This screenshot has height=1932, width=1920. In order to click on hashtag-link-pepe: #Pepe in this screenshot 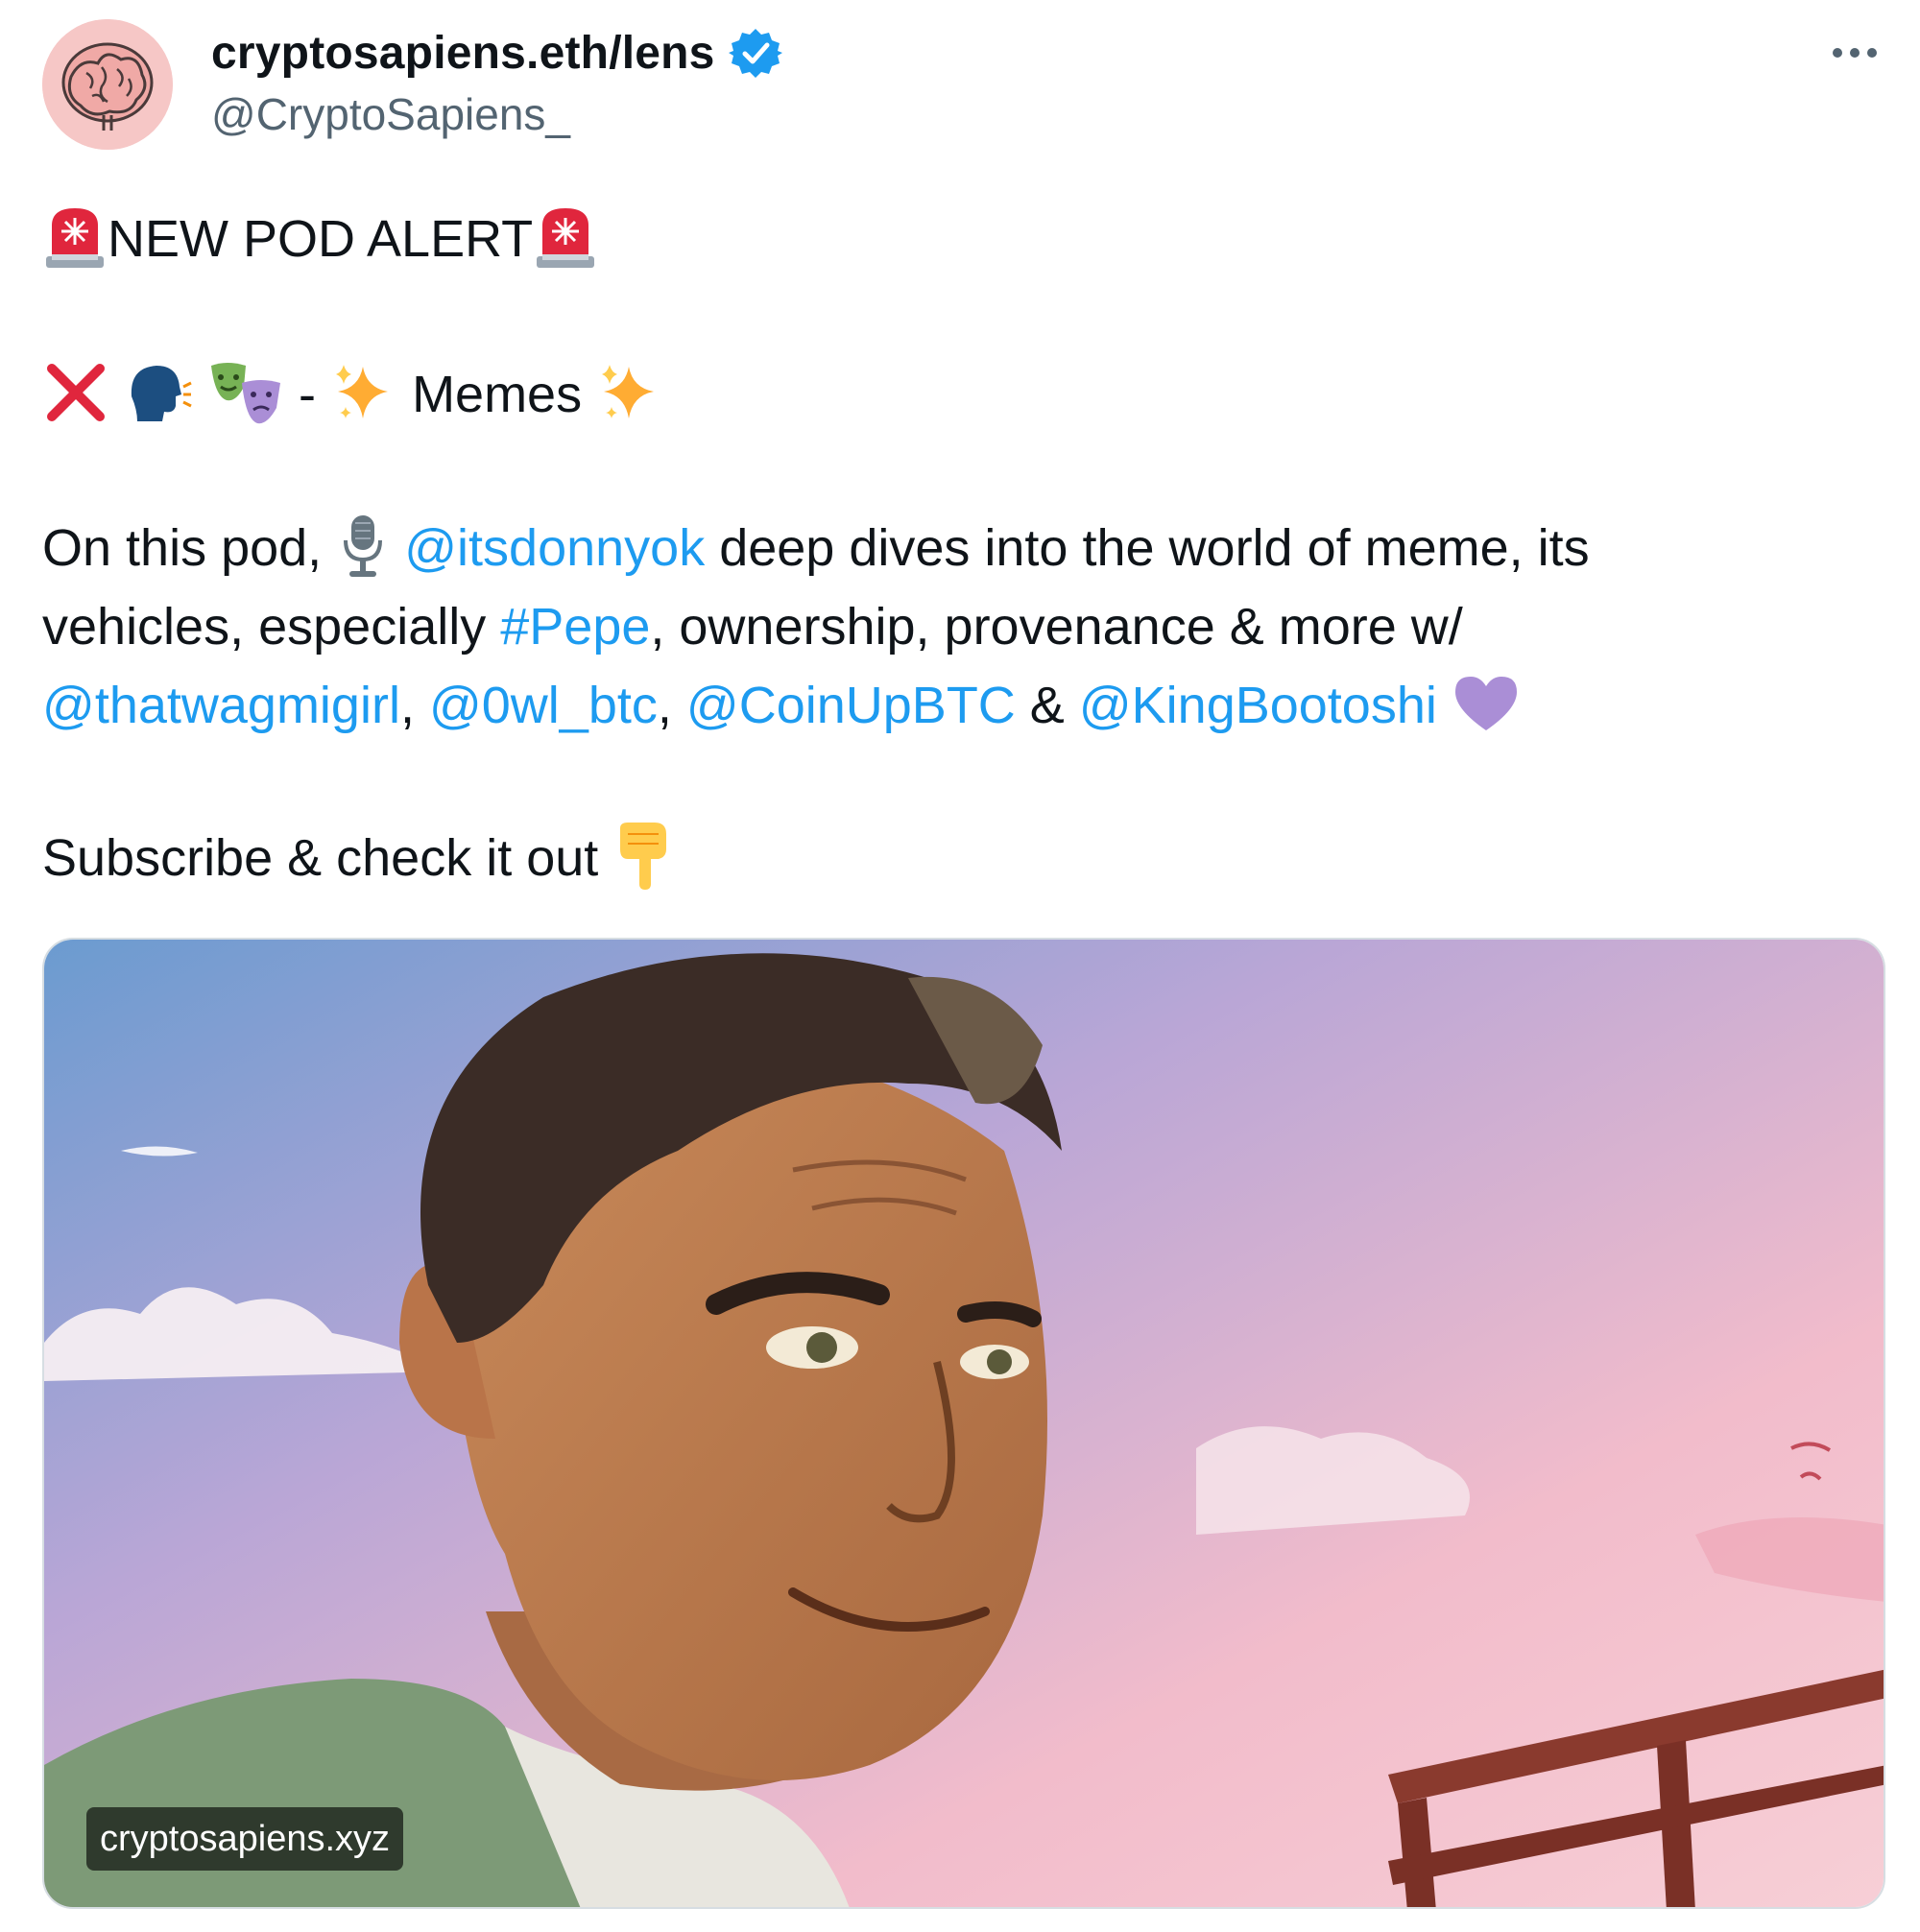, I will do `click(575, 627)`.